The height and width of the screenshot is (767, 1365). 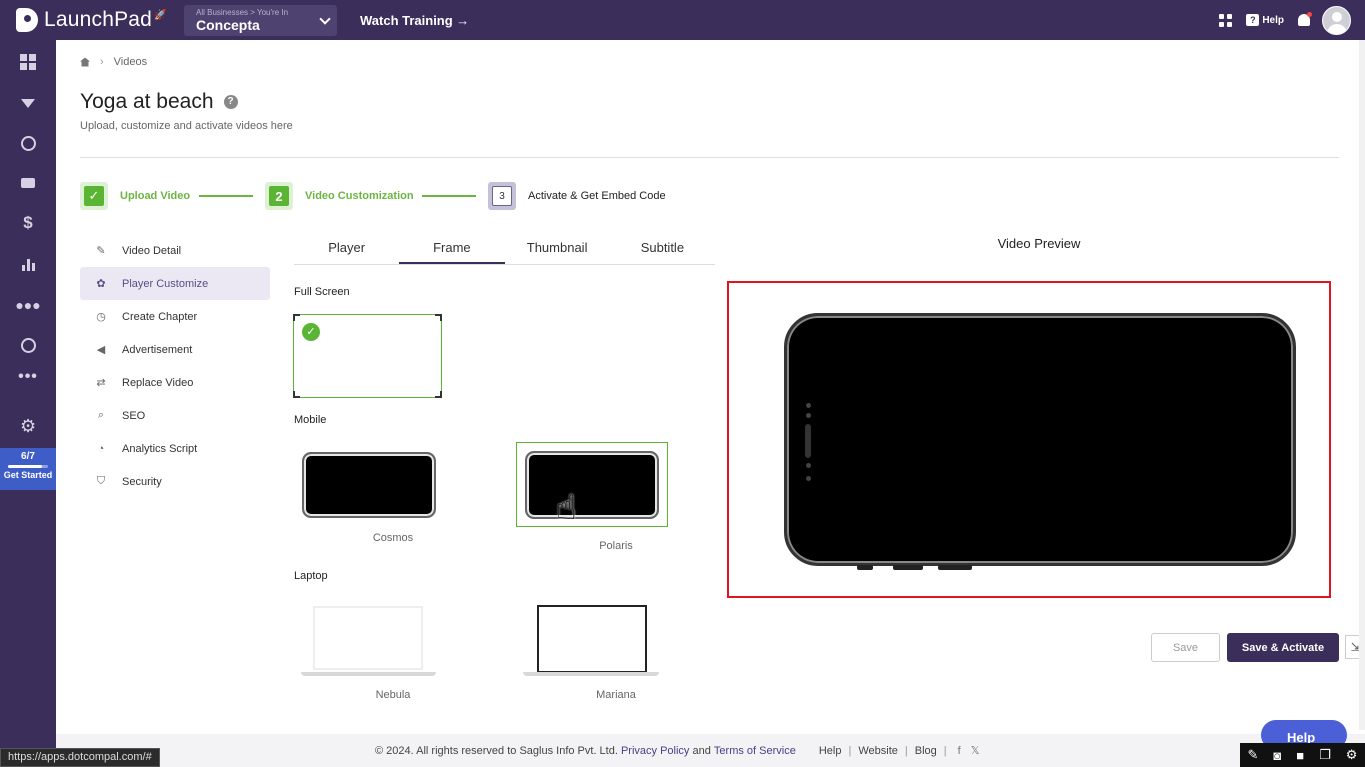 What do you see at coordinates (1277, 755) in the screenshot?
I see `camera-icon: ◙` at bounding box center [1277, 755].